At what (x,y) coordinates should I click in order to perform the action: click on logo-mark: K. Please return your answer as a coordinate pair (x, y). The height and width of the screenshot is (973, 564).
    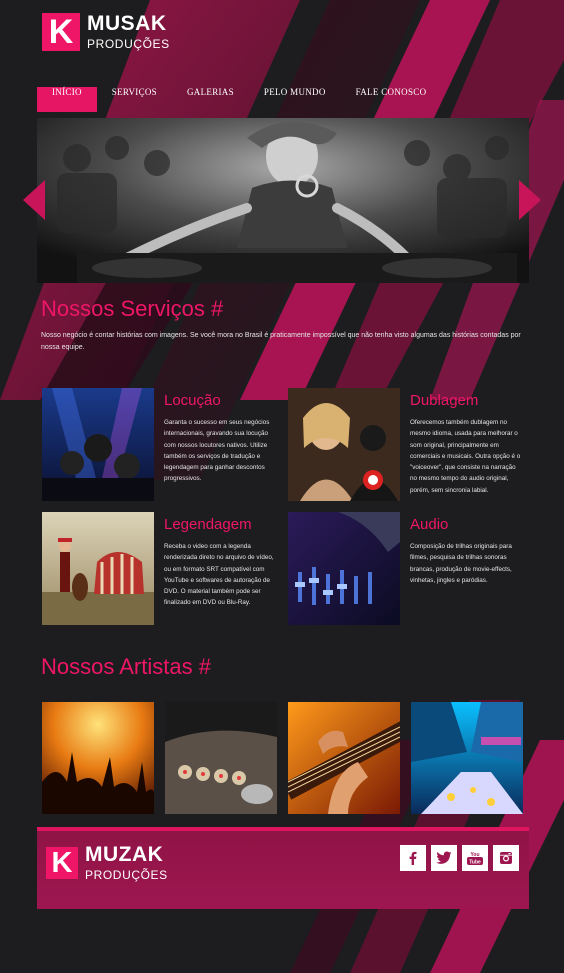
    Looking at the image, I should click on (61, 31).